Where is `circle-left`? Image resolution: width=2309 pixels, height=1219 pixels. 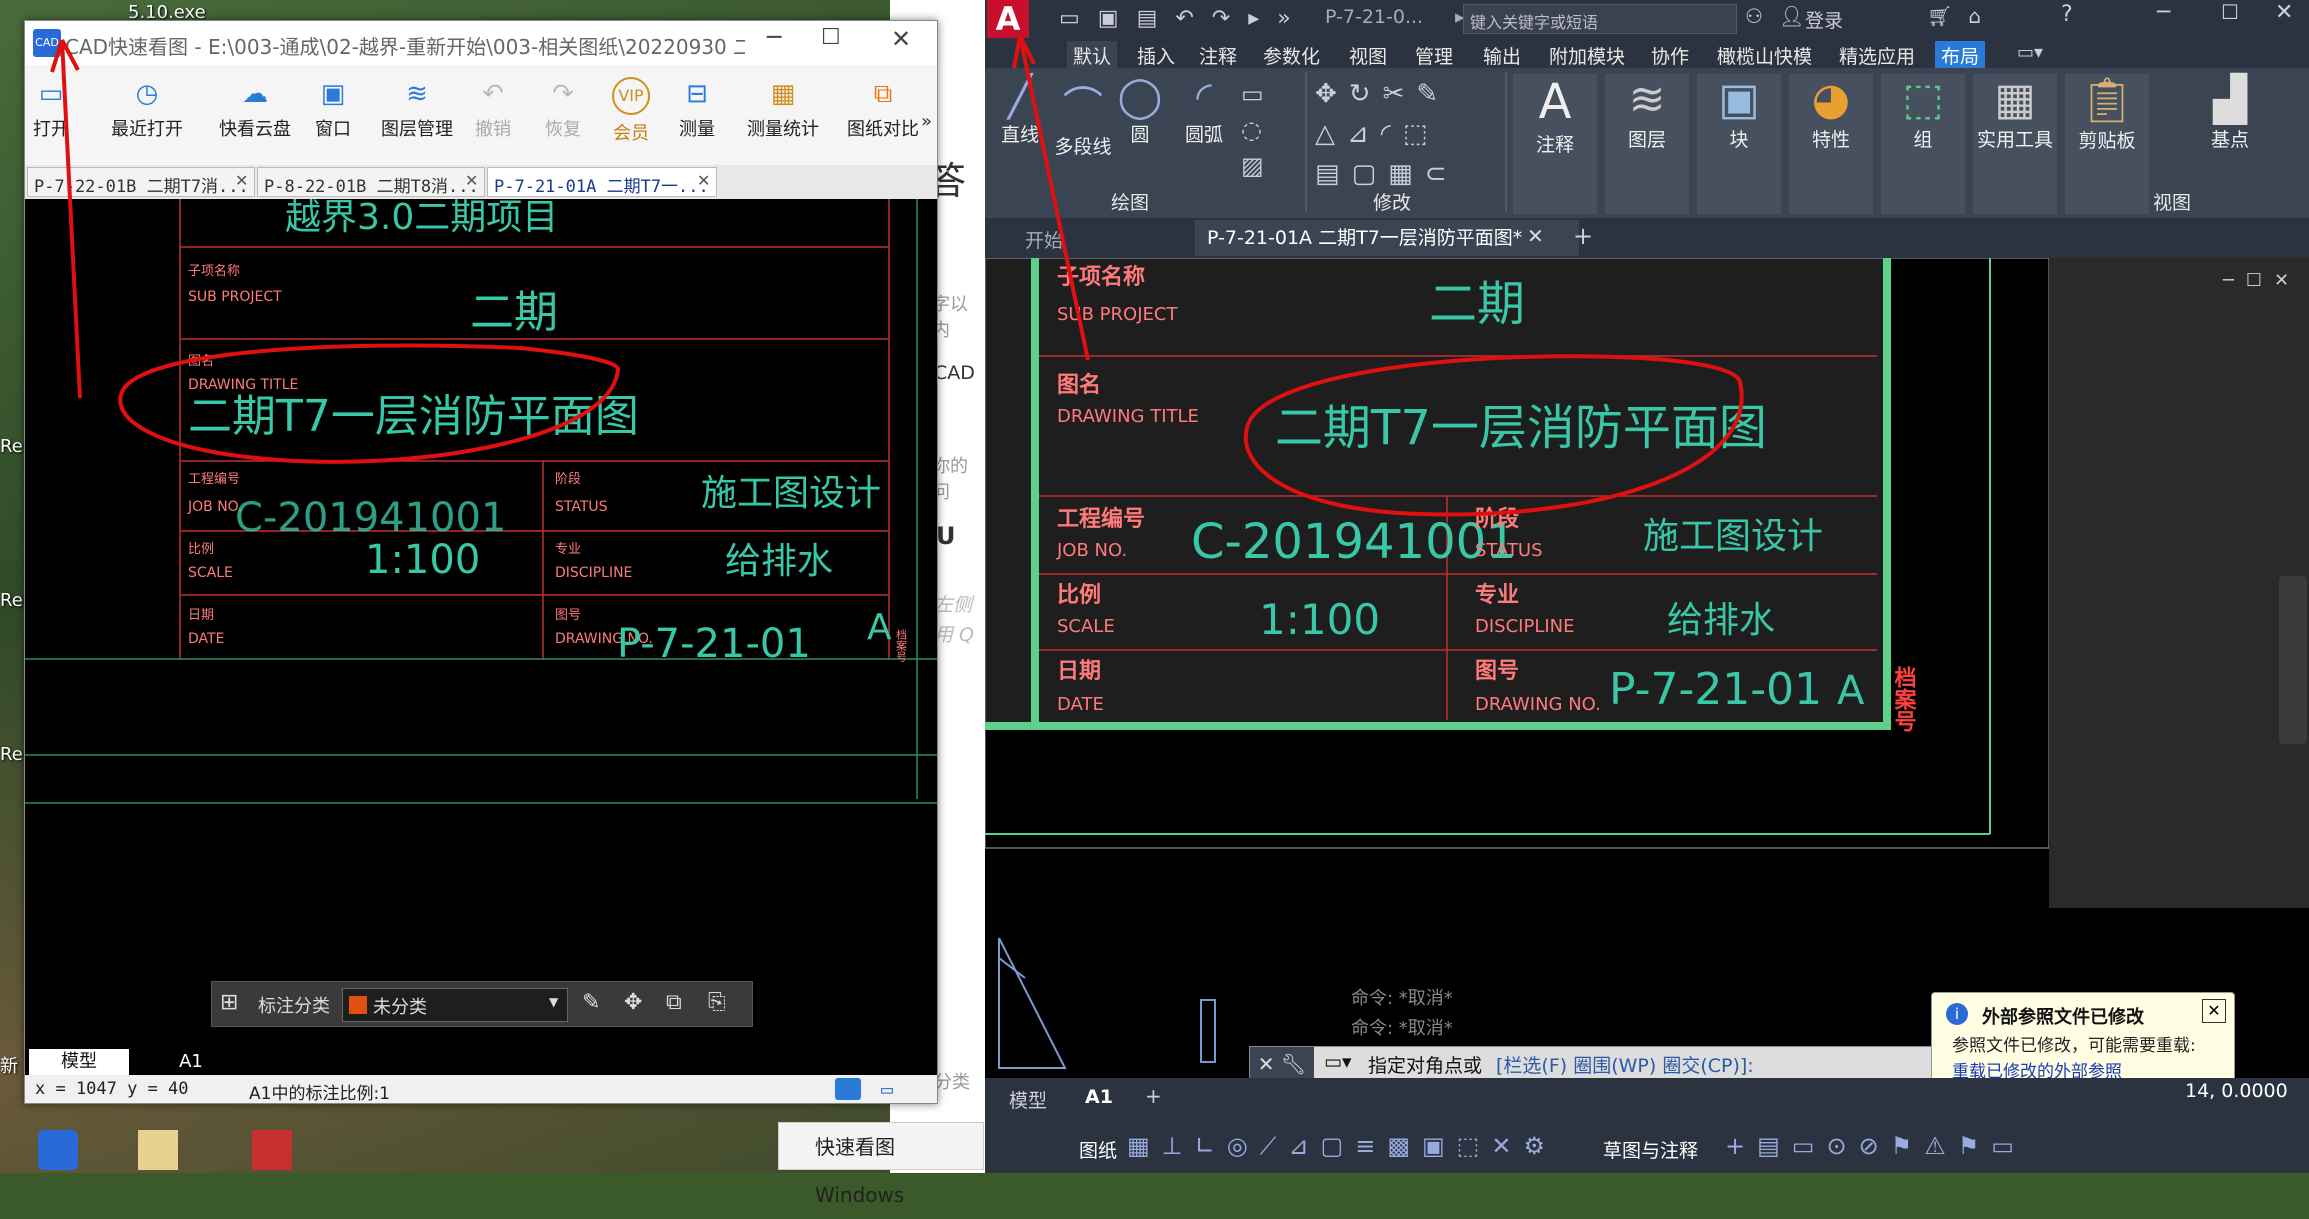
circle-left is located at coordinates (369, 403).